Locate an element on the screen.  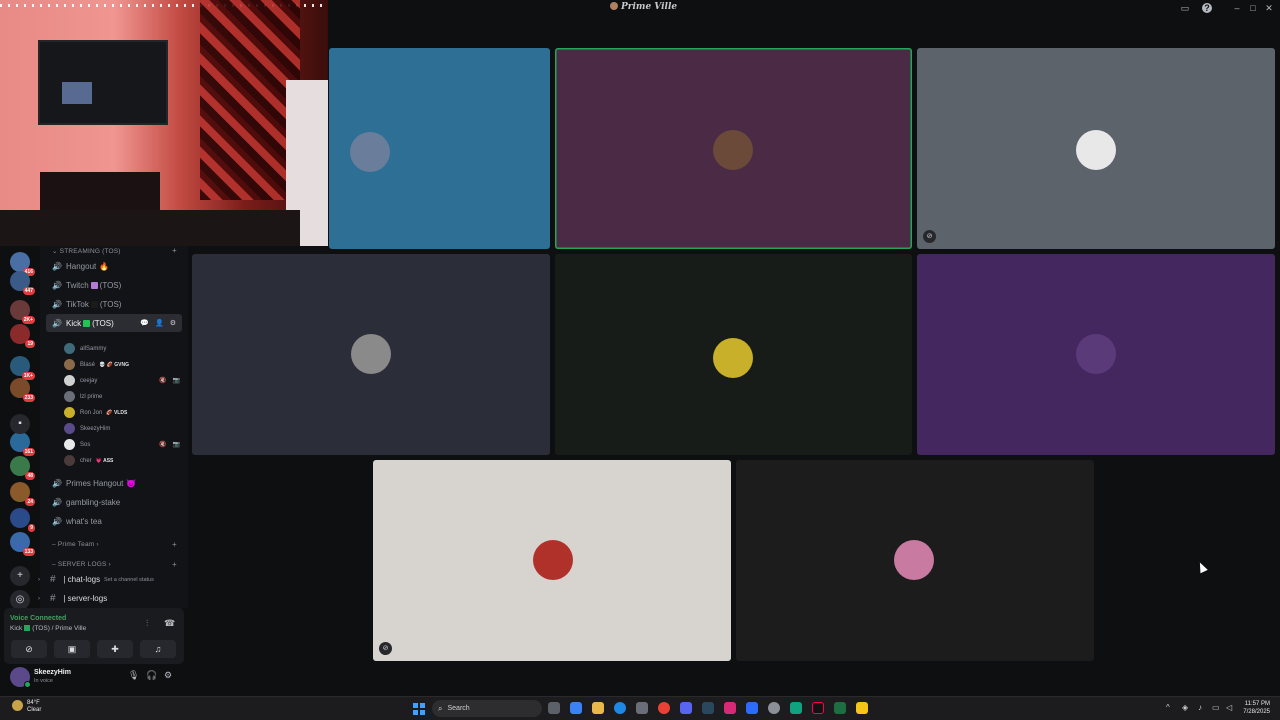
add-server-icon: + is located at coordinates (20, 576).